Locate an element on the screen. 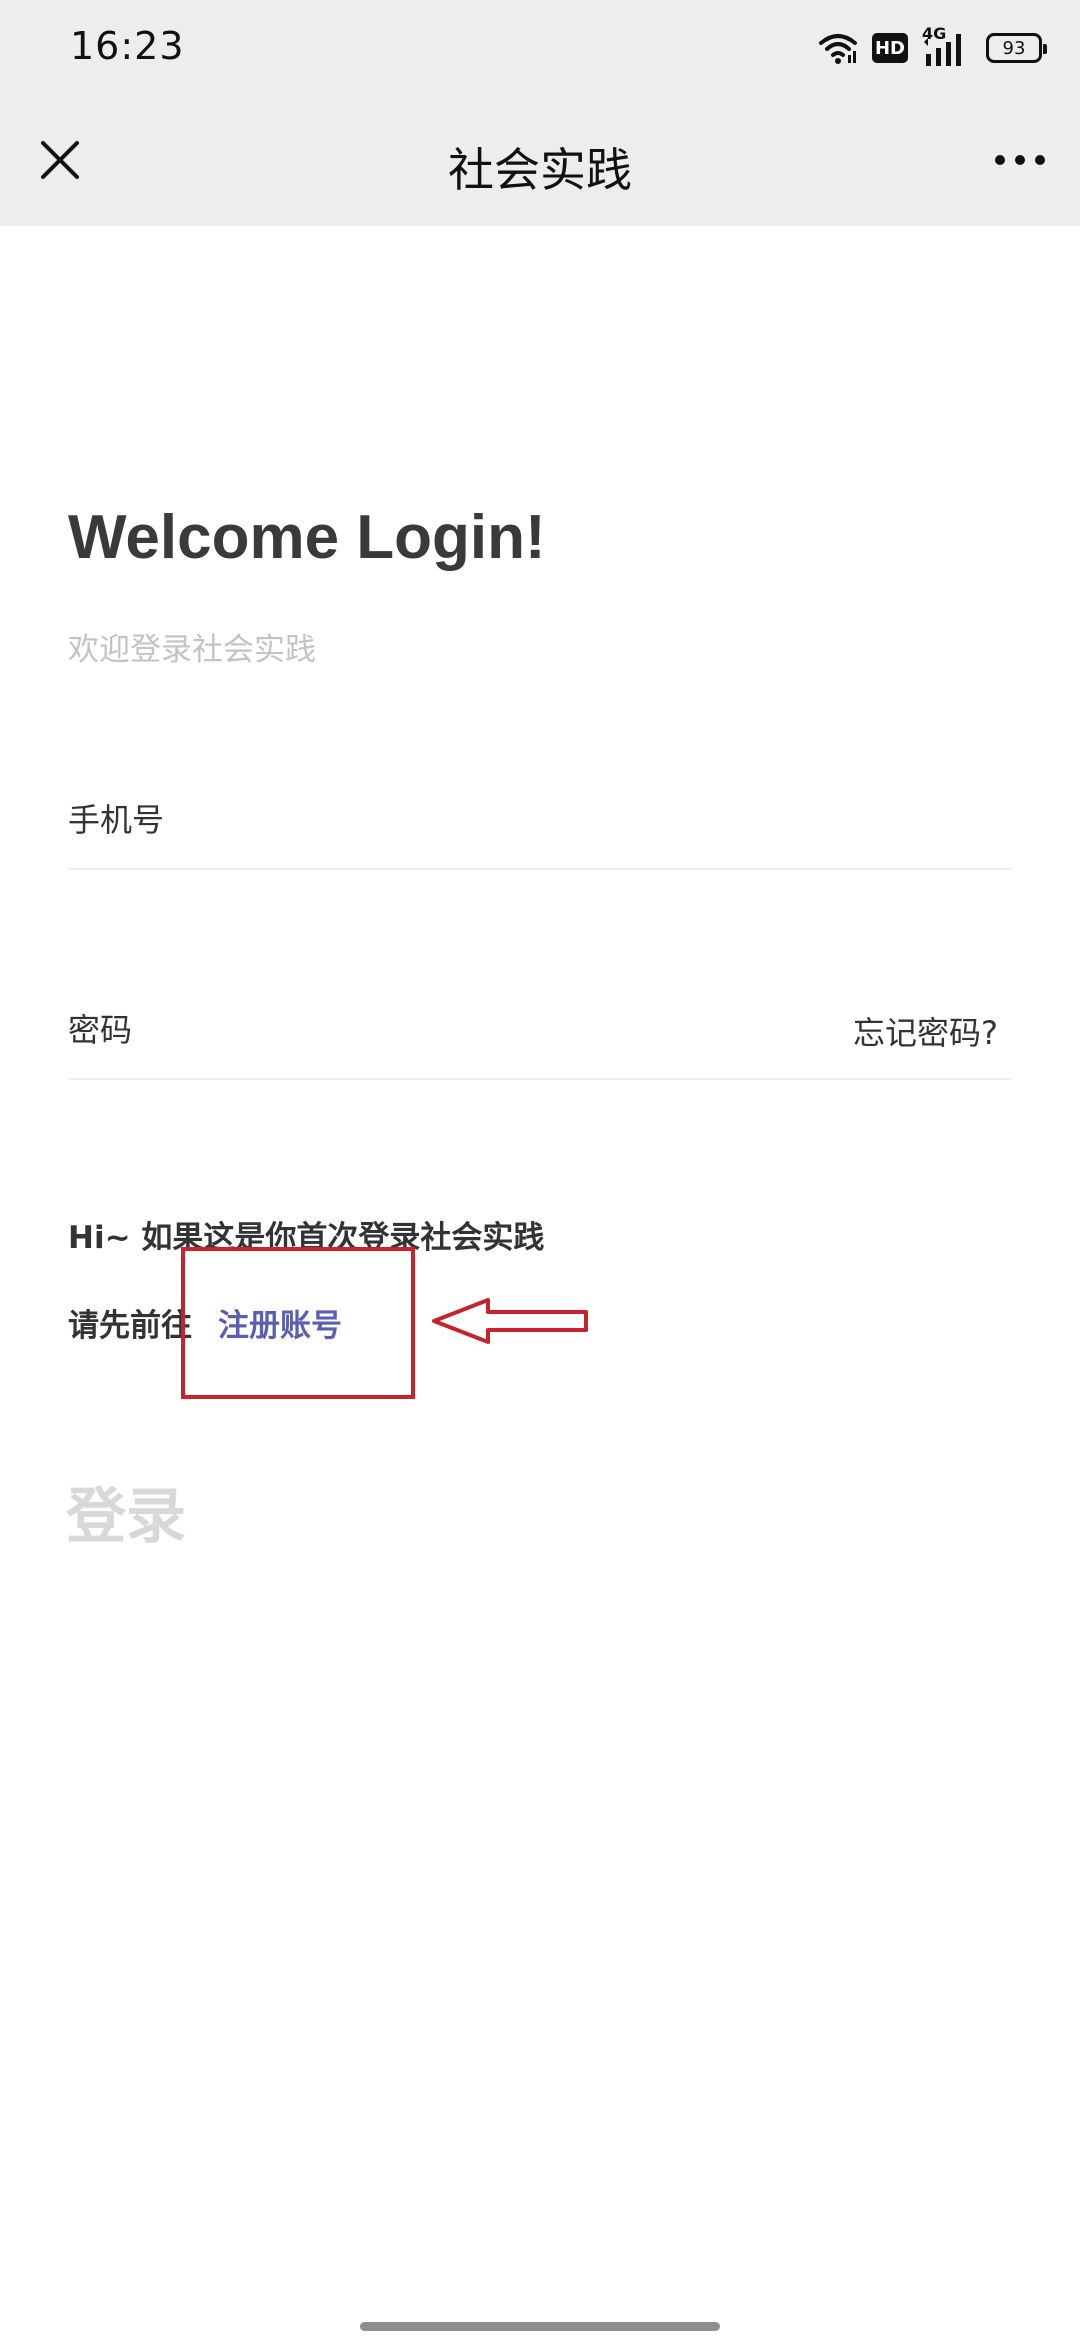  forgot-password-link: 忘记密码? is located at coordinates (925, 1031).